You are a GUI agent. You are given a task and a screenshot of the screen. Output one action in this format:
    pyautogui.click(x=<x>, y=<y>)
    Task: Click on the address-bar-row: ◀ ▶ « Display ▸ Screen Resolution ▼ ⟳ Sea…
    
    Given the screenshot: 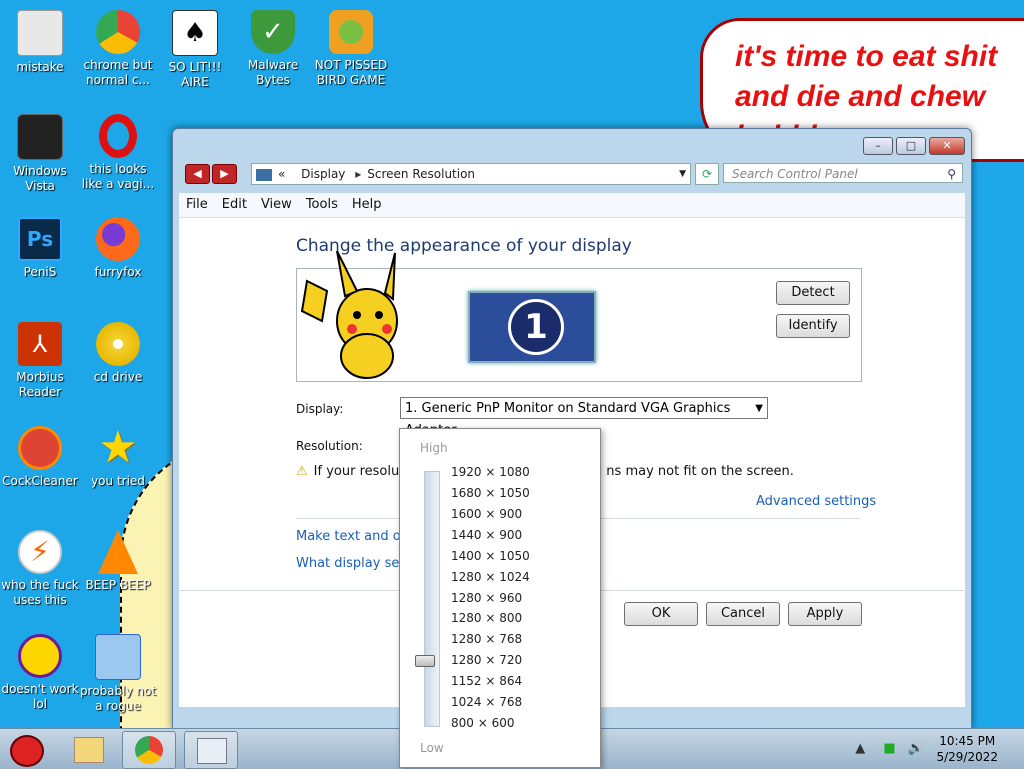 What is the action you would take?
    pyautogui.click(x=572, y=174)
    